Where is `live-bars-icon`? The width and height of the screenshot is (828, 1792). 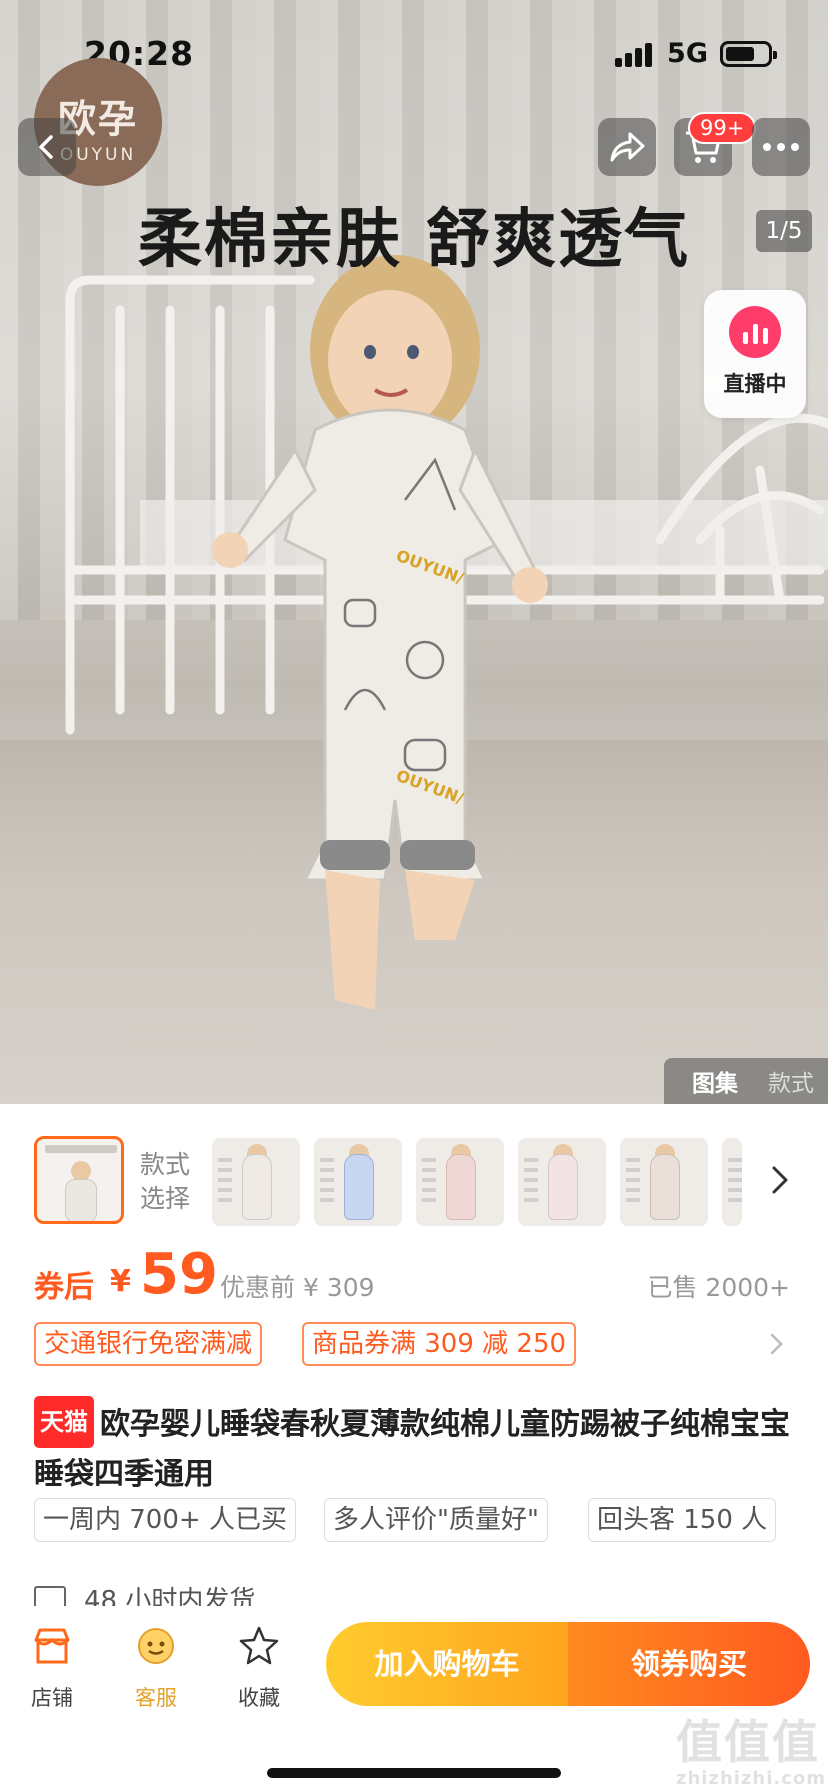 live-bars-icon is located at coordinates (755, 332).